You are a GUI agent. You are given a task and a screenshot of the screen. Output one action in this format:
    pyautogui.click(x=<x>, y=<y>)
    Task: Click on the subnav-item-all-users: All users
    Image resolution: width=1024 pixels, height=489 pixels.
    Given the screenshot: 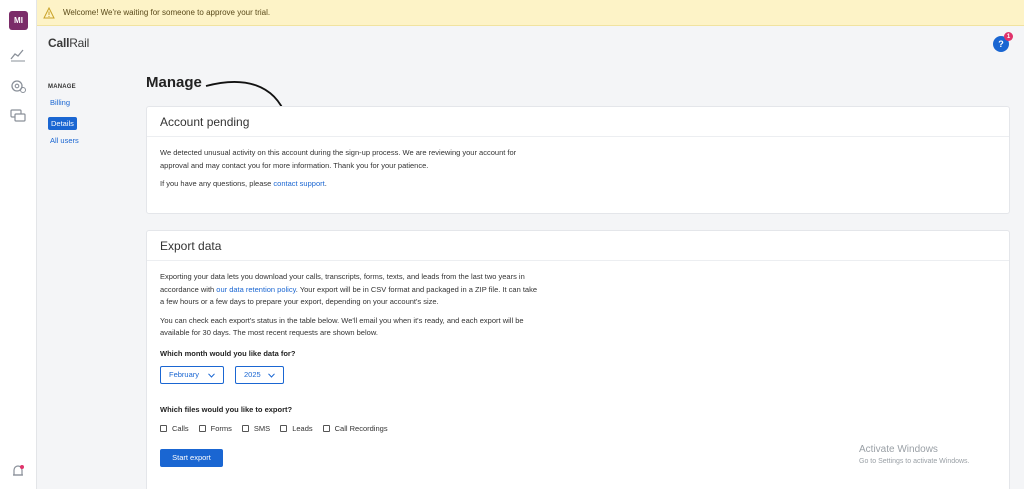 What is the action you would take?
    pyautogui.click(x=88, y=140)
    